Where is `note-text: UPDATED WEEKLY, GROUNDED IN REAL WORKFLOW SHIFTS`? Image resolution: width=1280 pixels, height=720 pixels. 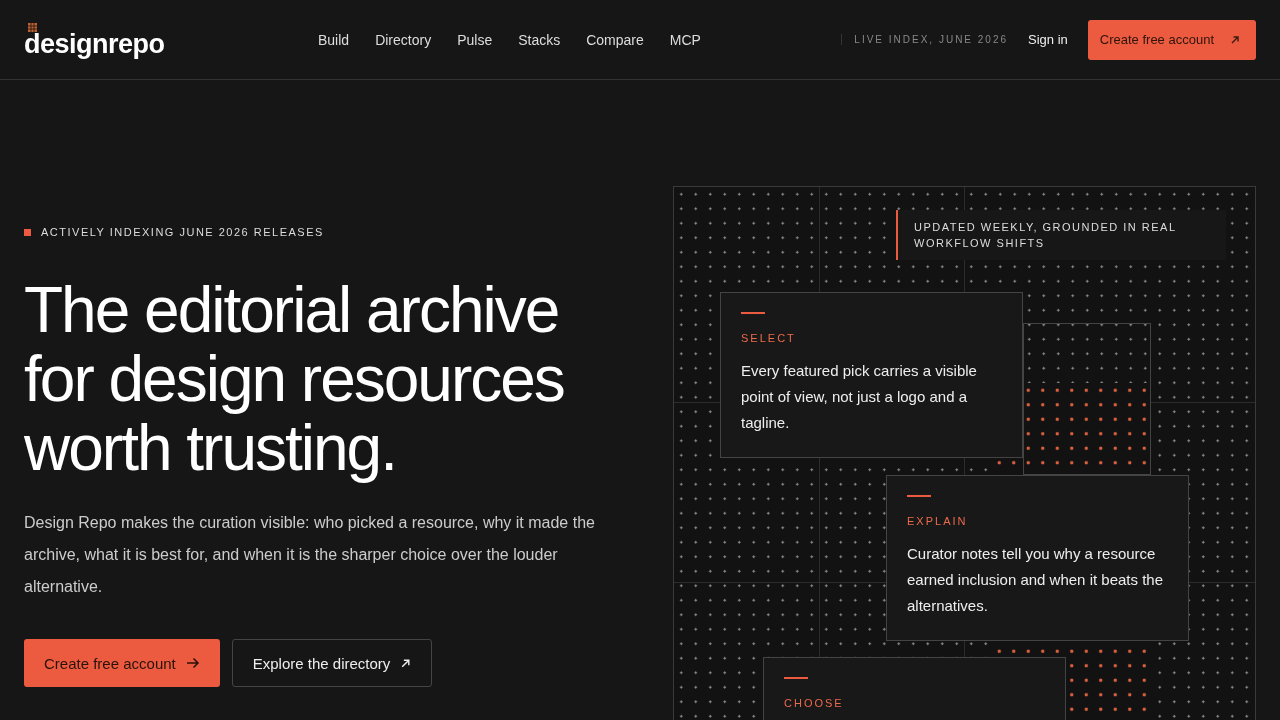 note-text: UPDATED WEEKLY, GROUNDED IN REAL WORKFLOW SHIFTS is located at coordinates (1046, 235).